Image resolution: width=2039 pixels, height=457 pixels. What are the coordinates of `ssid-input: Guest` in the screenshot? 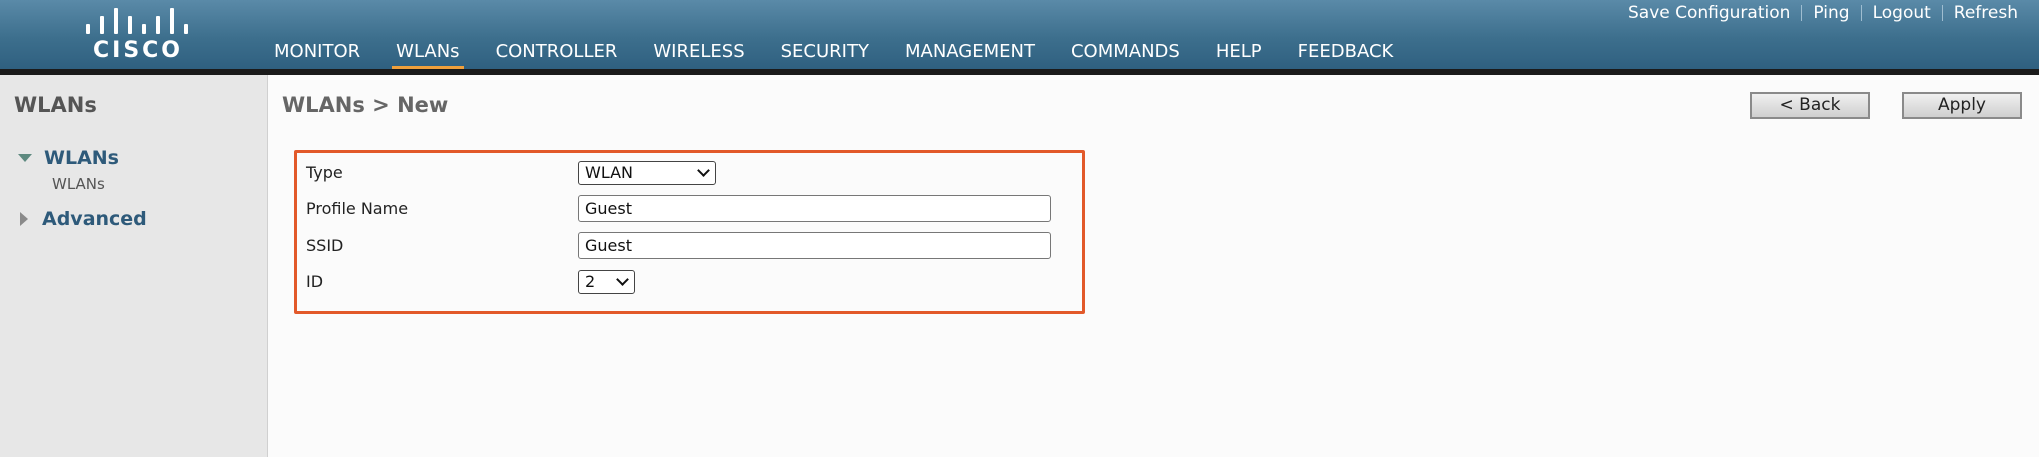 It's located at (814, 245).